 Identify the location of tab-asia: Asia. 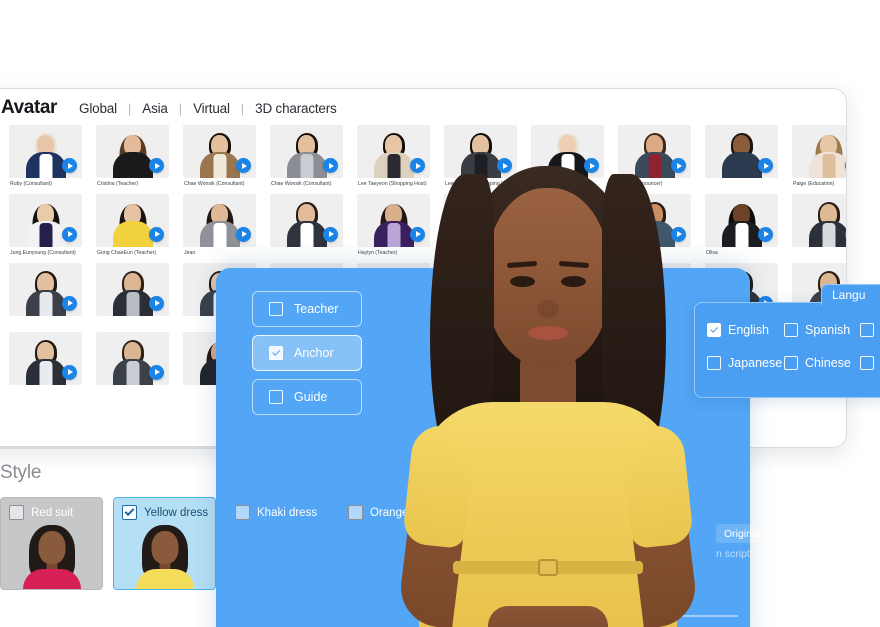
(155, 108).